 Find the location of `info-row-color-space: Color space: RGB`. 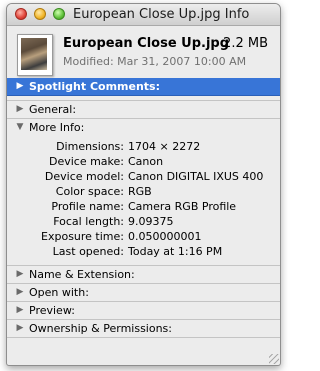

info-row-color-space: Color space: RGB is located at coordinates (143, 191).